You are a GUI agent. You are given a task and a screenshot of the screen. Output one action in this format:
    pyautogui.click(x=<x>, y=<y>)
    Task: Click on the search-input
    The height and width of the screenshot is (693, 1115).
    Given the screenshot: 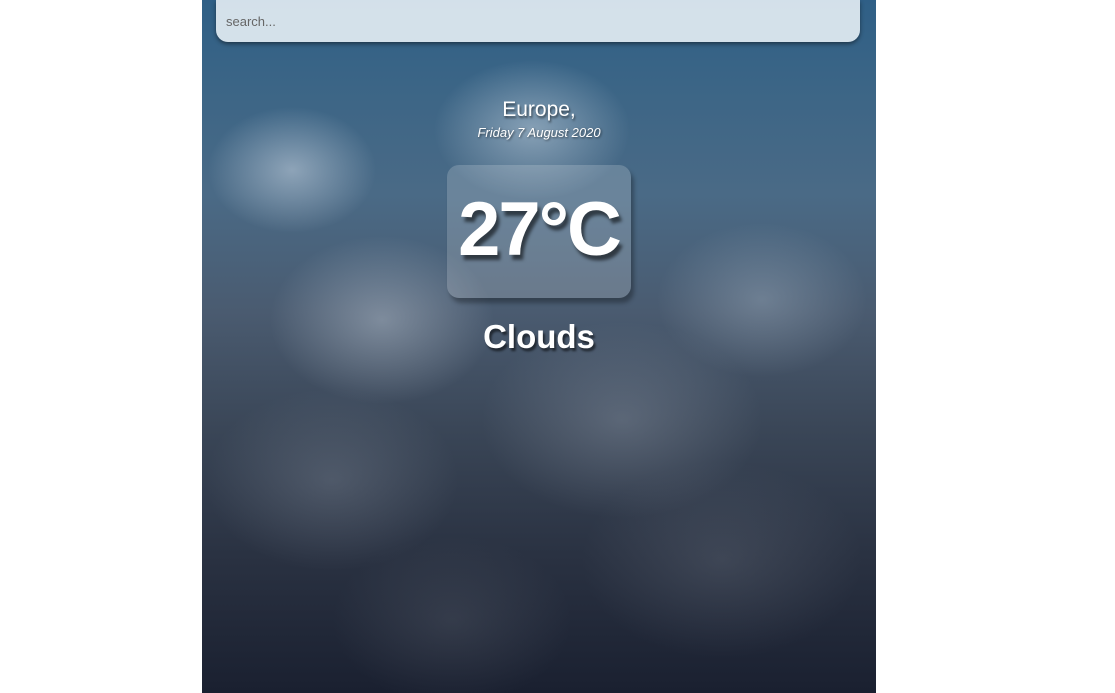 What is the action you would take?
    pyautogui.click(x=538, y=21)
    